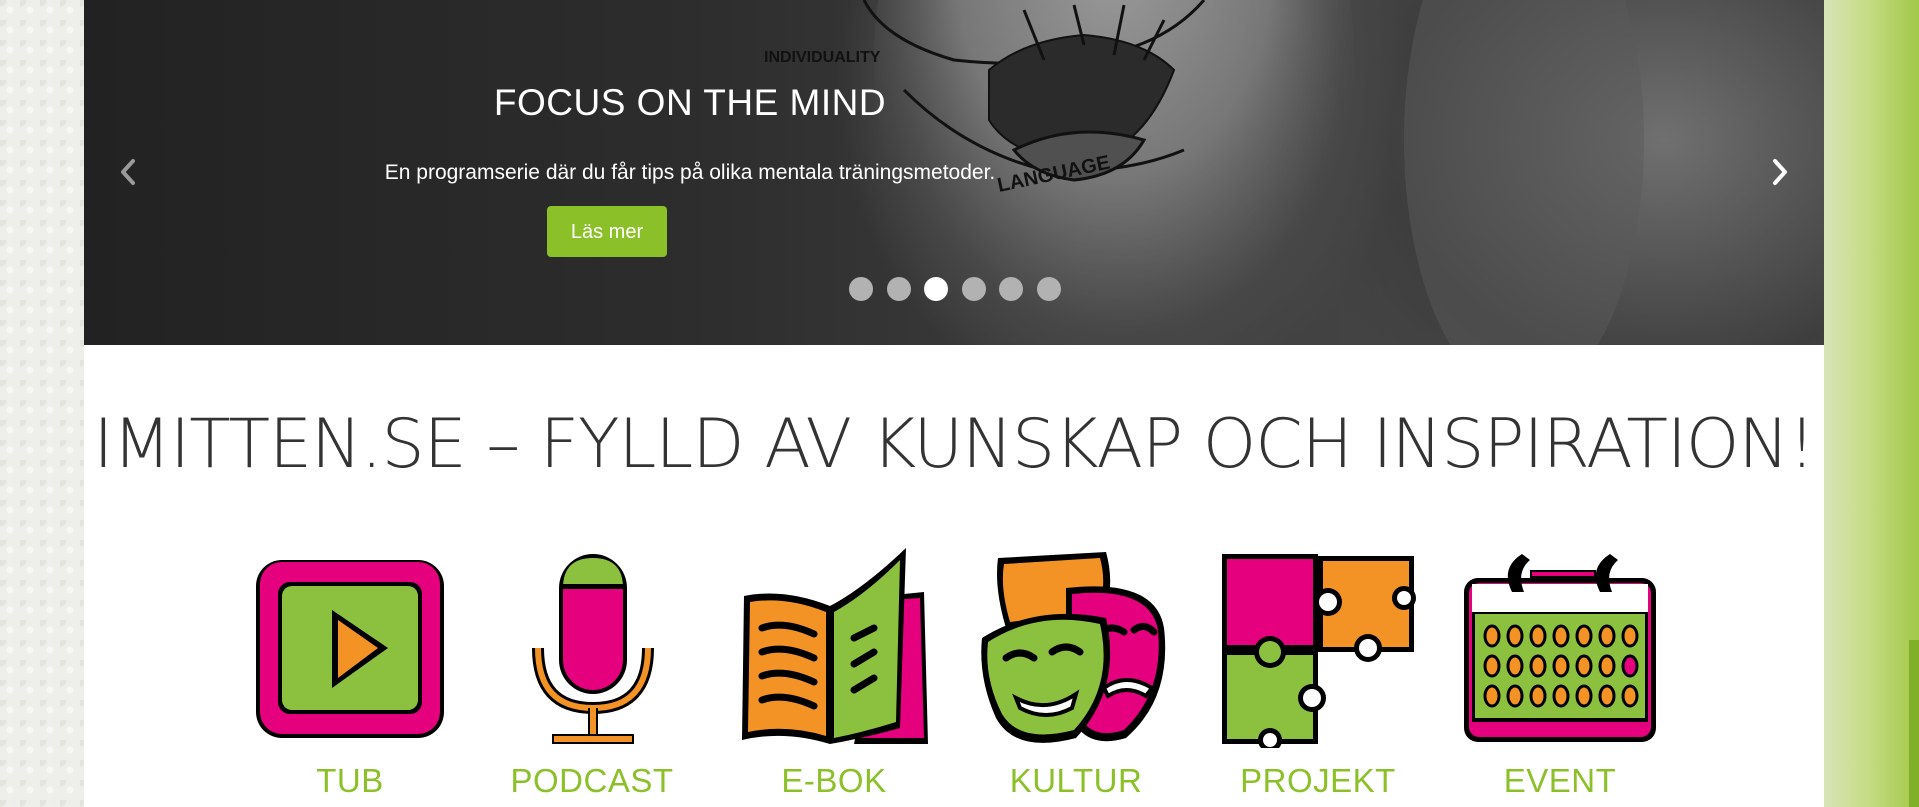 Image resolution: width=1919 pixels, height=807 pixels. Describe the element at coordinates (1871, 403) in the screenshot. I see `page-side-background` at that location.